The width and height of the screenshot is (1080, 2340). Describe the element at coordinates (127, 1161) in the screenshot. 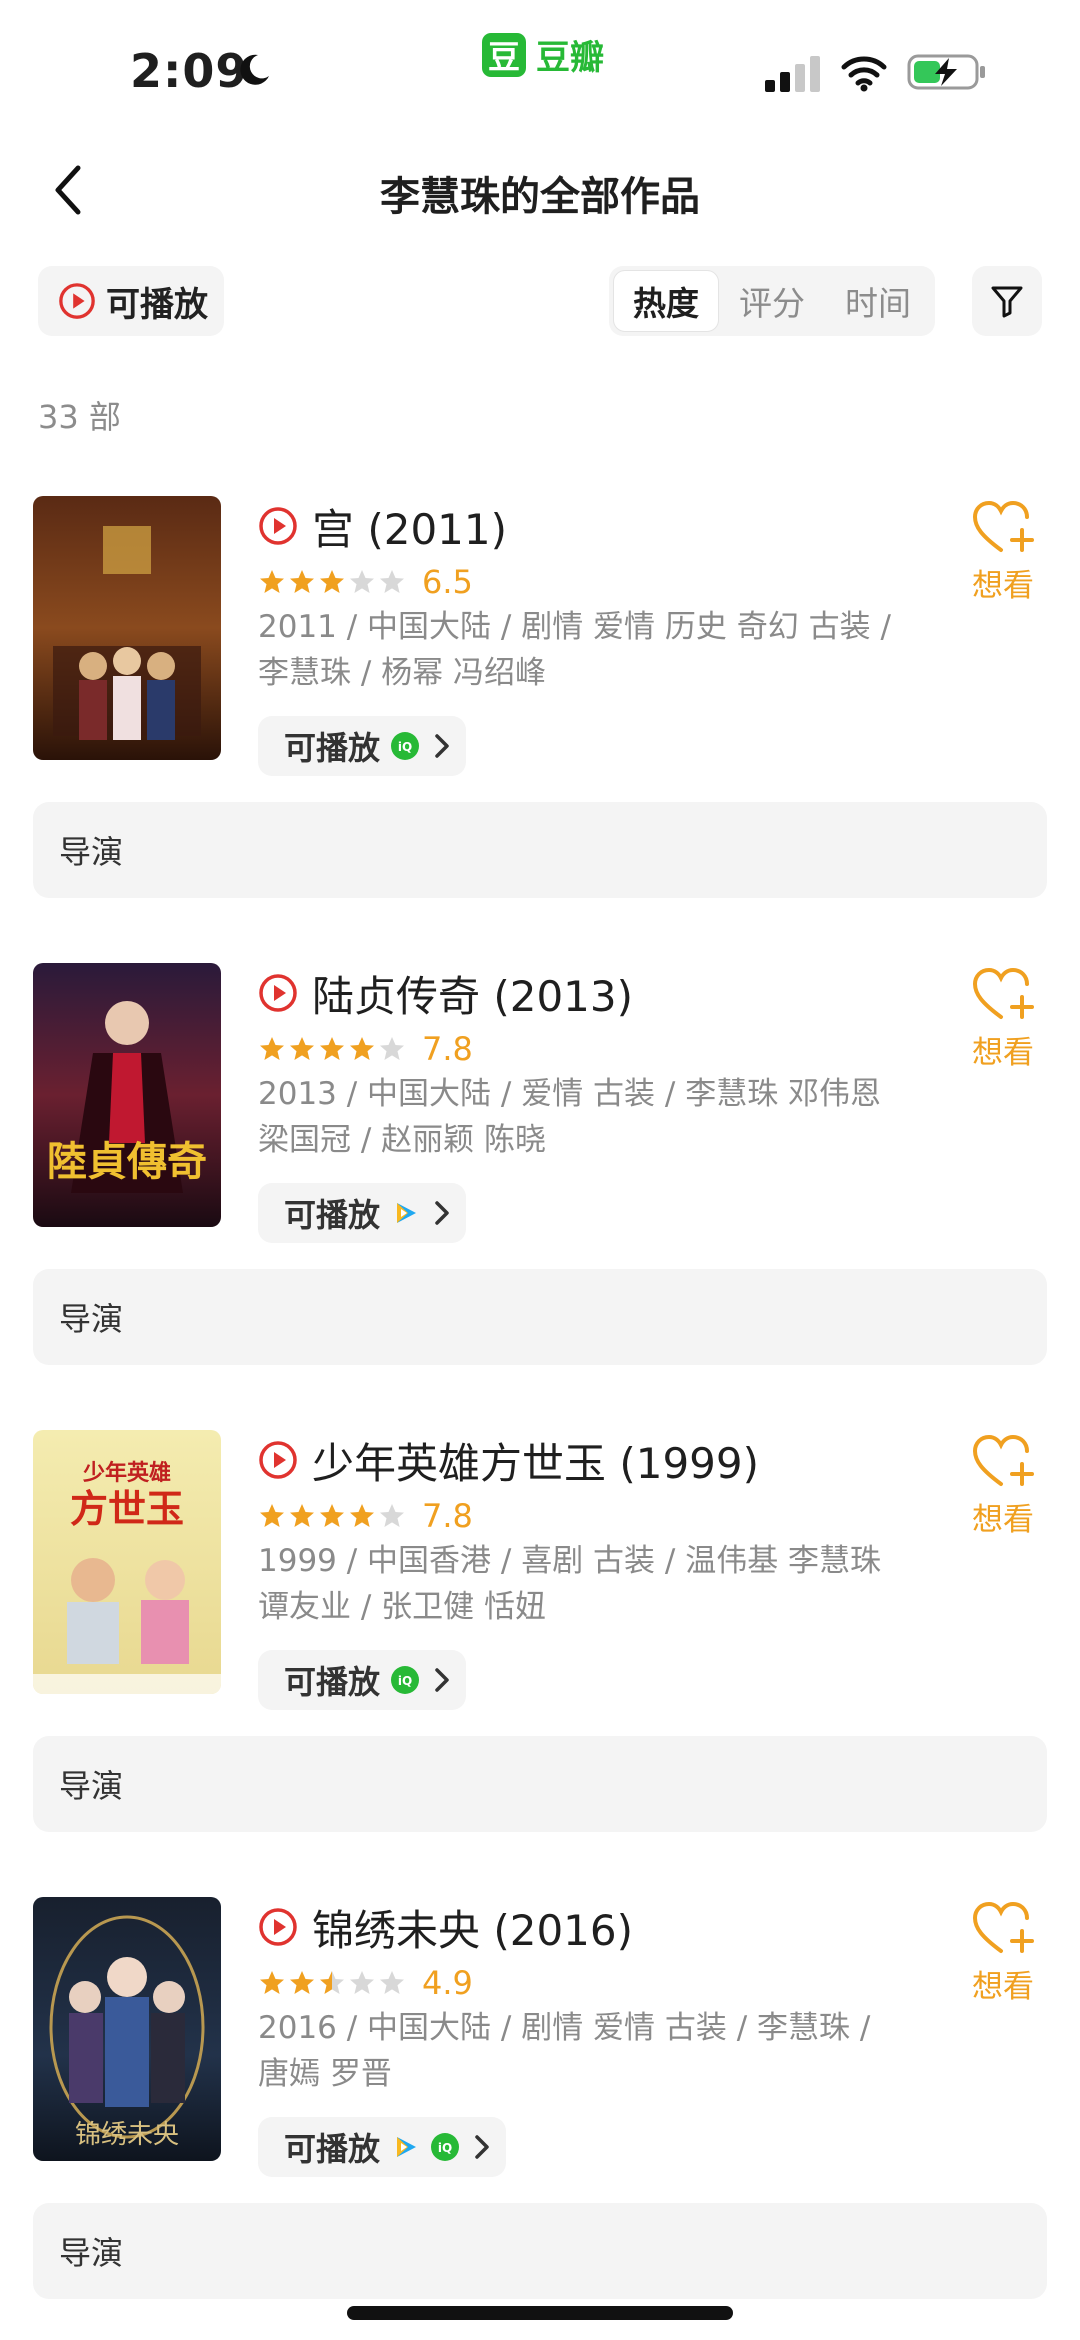

I see `svg-text: 陸貞傳奇` at that location.